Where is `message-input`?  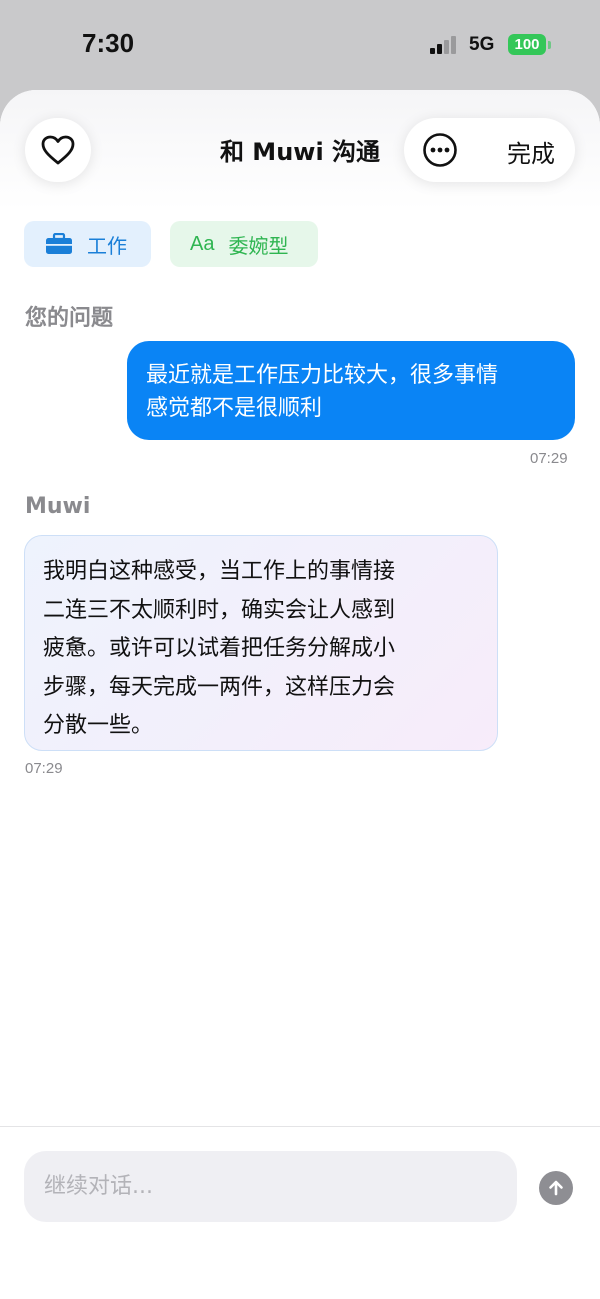
message-input is located at coordinates (270, 1186).